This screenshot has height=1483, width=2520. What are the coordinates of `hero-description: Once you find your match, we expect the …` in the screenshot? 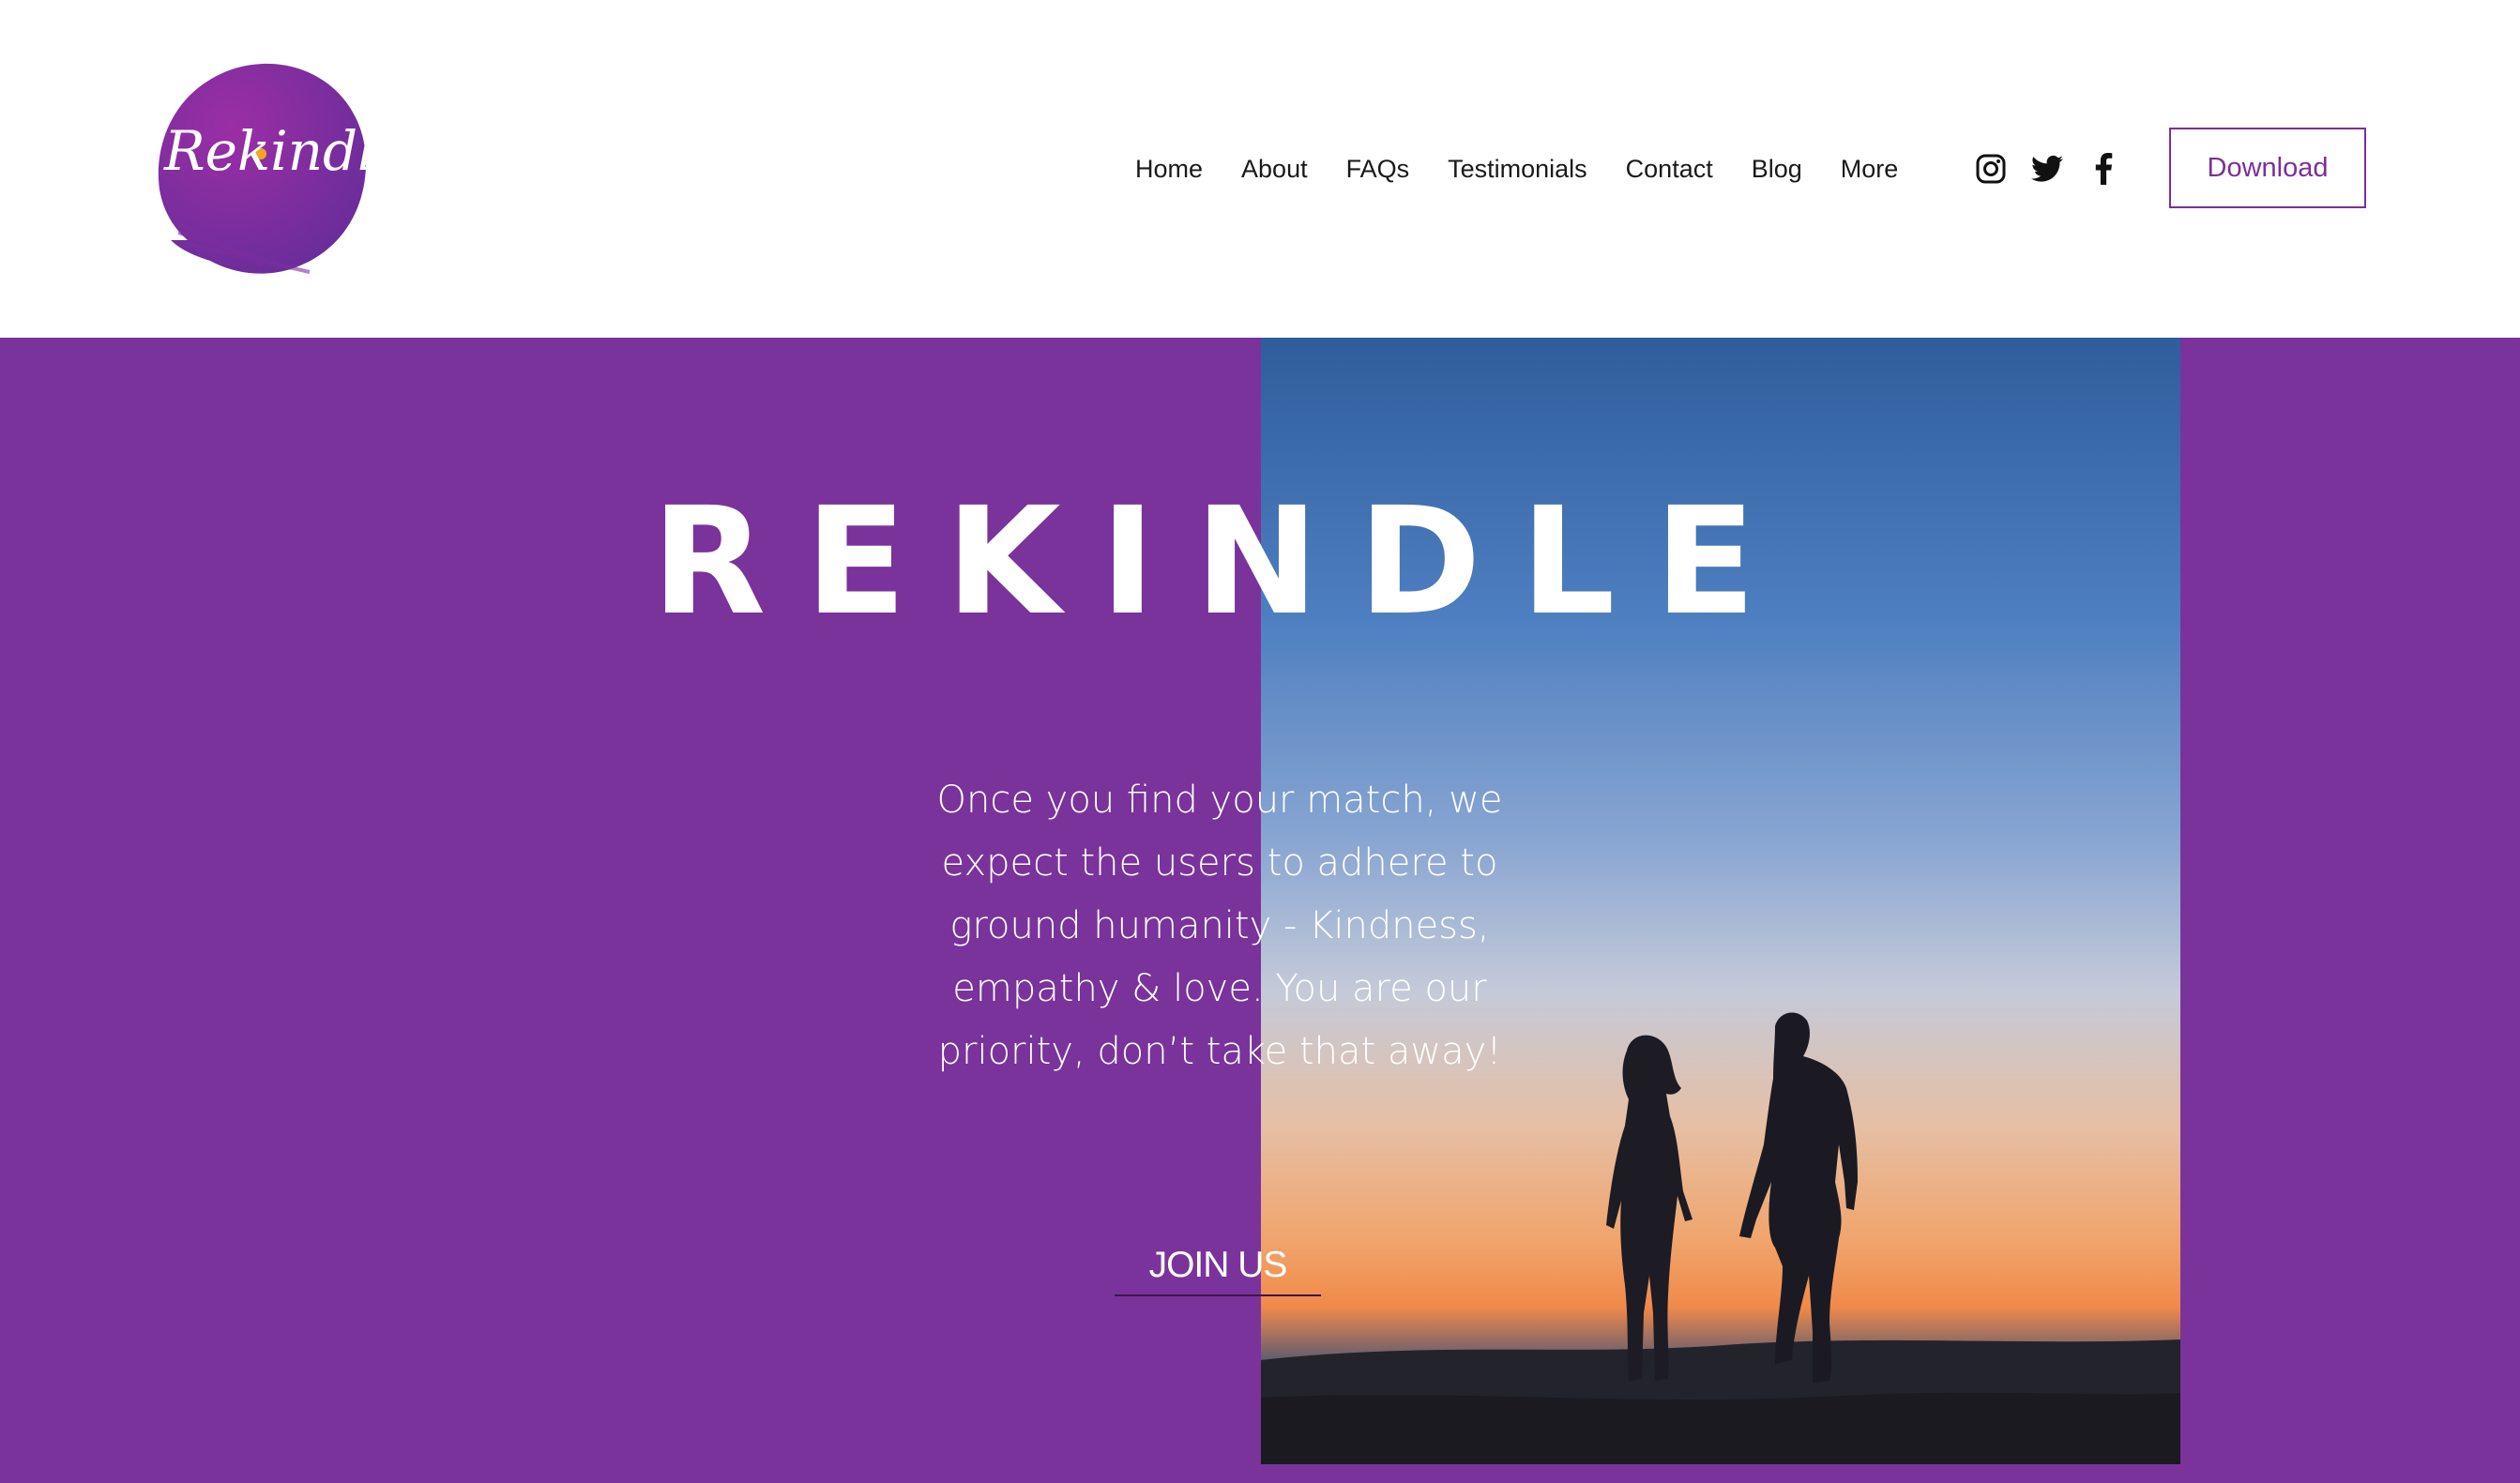 It's located at (1219, 926).